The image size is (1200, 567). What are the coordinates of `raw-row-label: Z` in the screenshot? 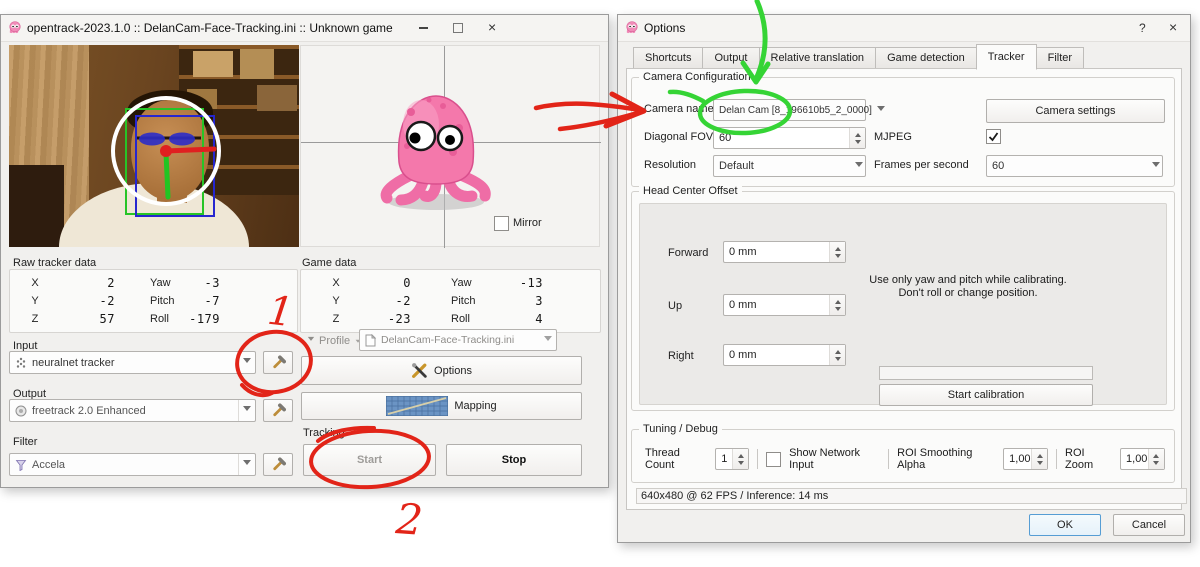 It's located at (35, 319).